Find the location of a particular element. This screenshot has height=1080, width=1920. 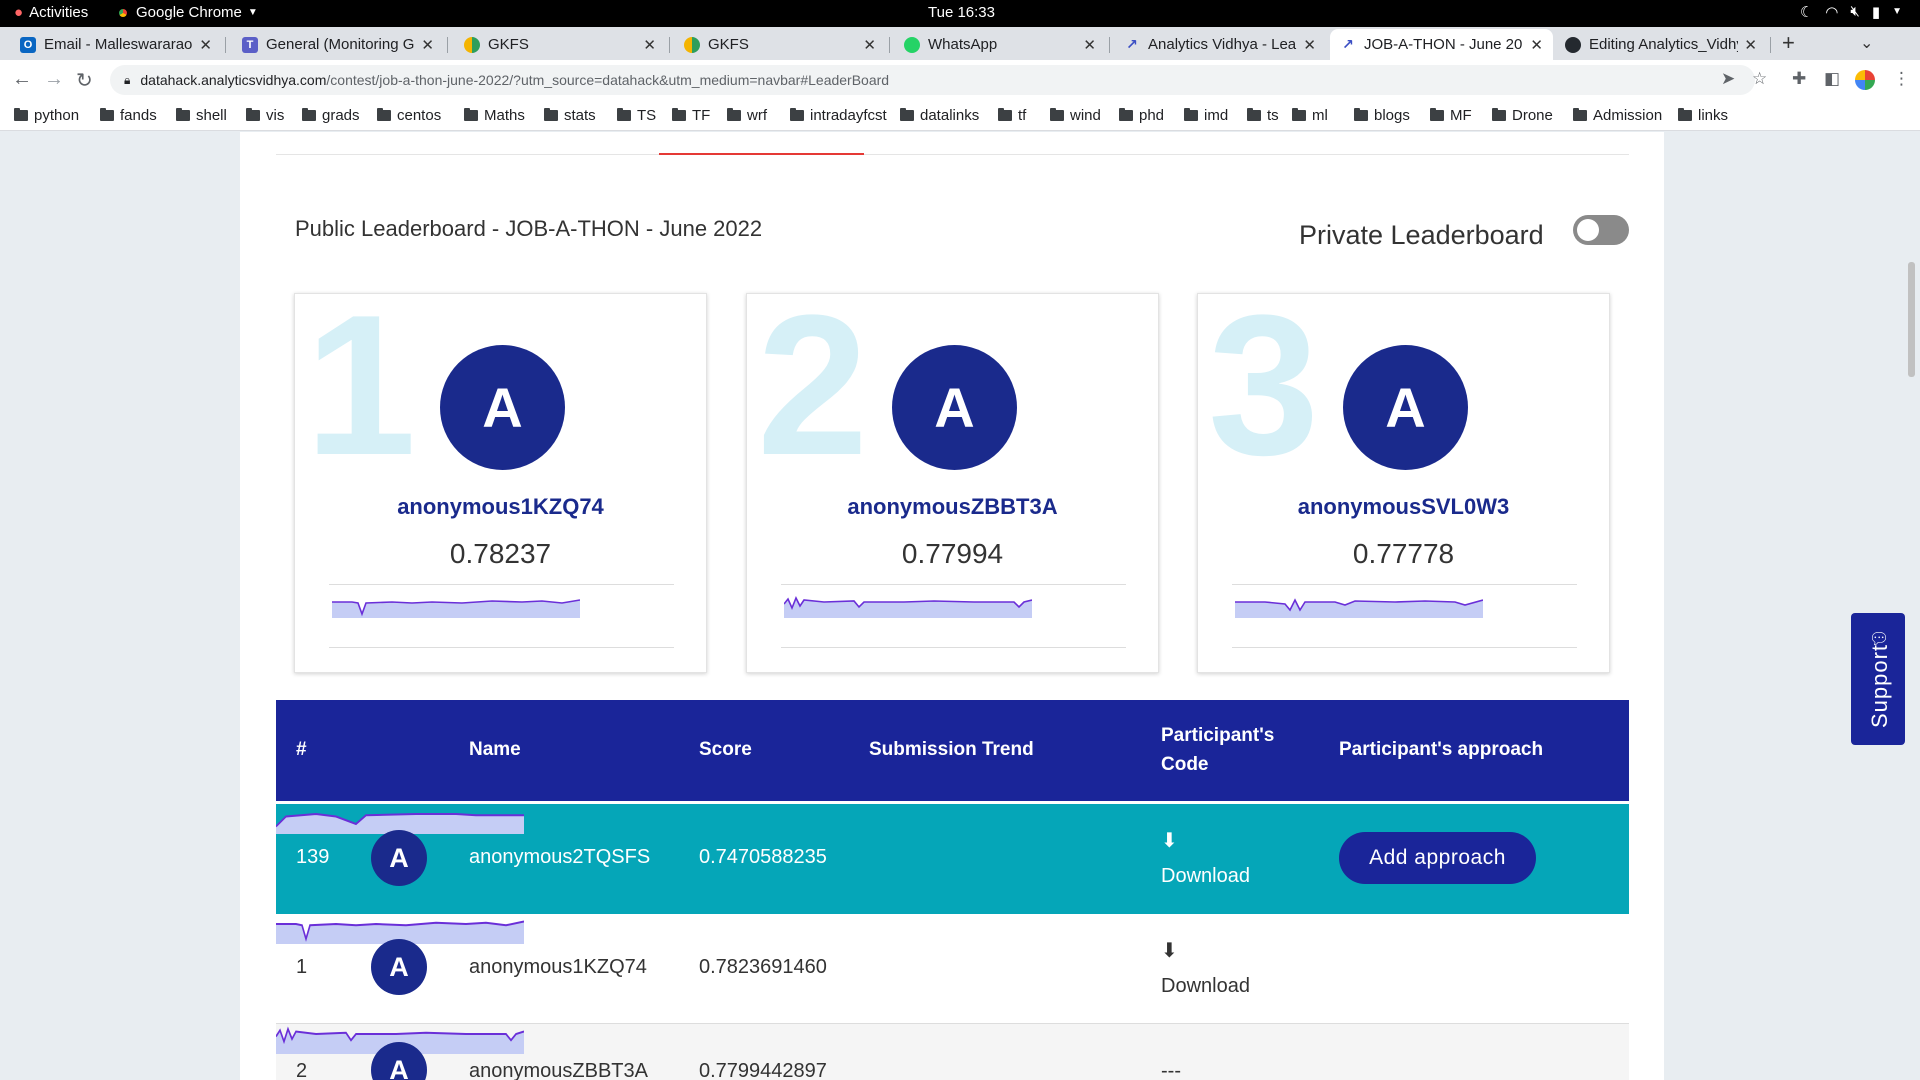

bookmark-folder: Maths is located at coordinates (494, 115).